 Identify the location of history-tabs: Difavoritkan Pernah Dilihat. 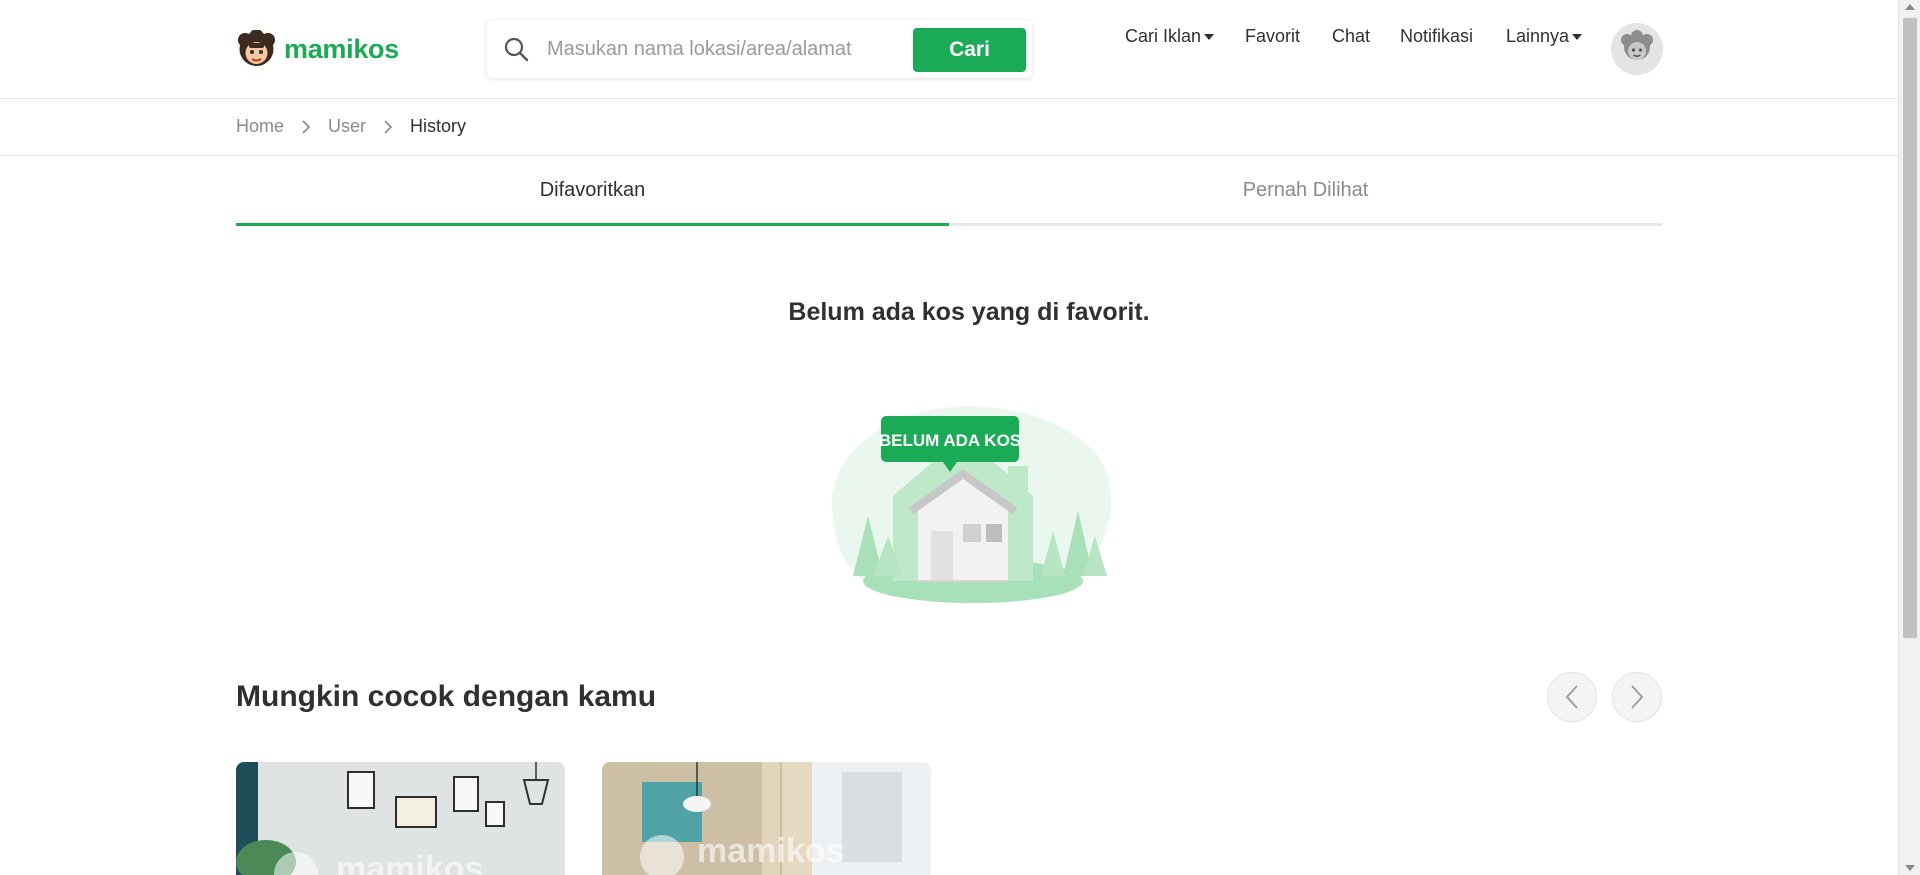
(949, 191).